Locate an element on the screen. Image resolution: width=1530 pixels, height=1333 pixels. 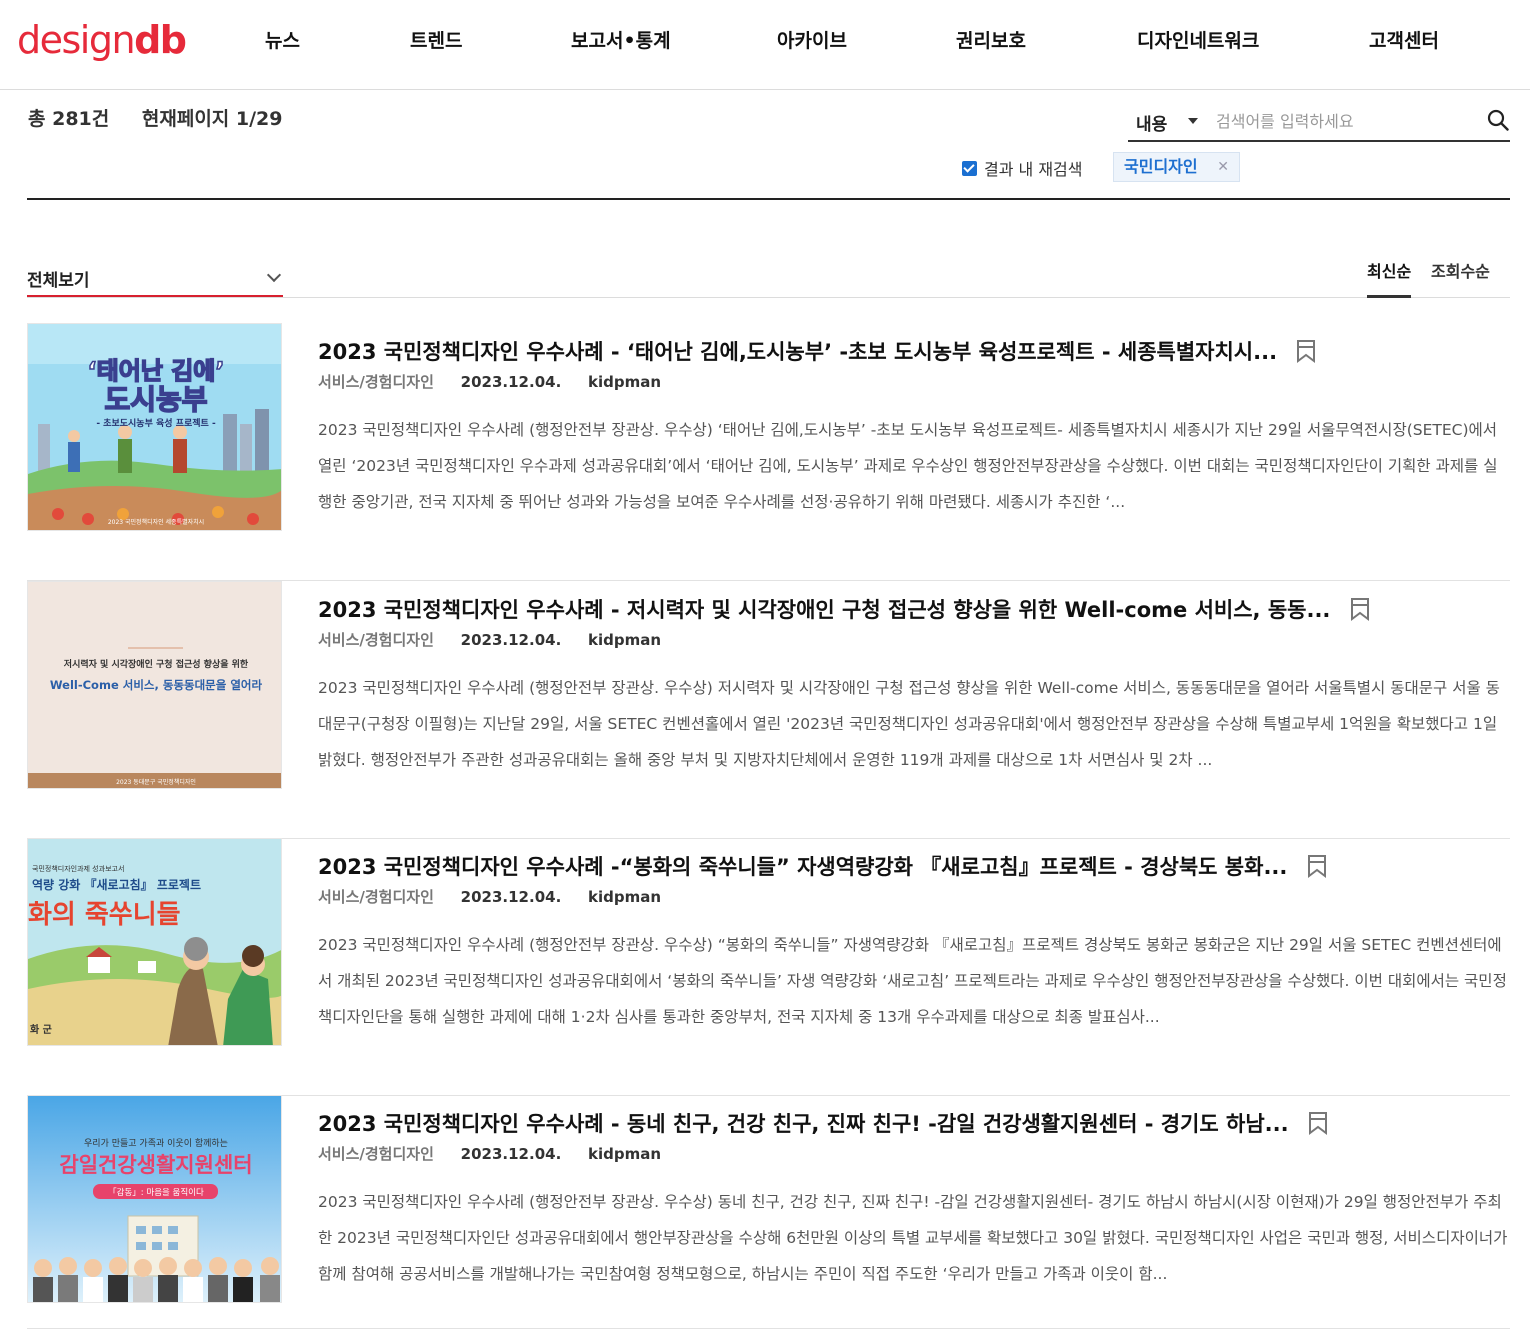
thumb-title-line1: 국민정책디자인과제 성과보고서 is located at coordinates (78, 868).